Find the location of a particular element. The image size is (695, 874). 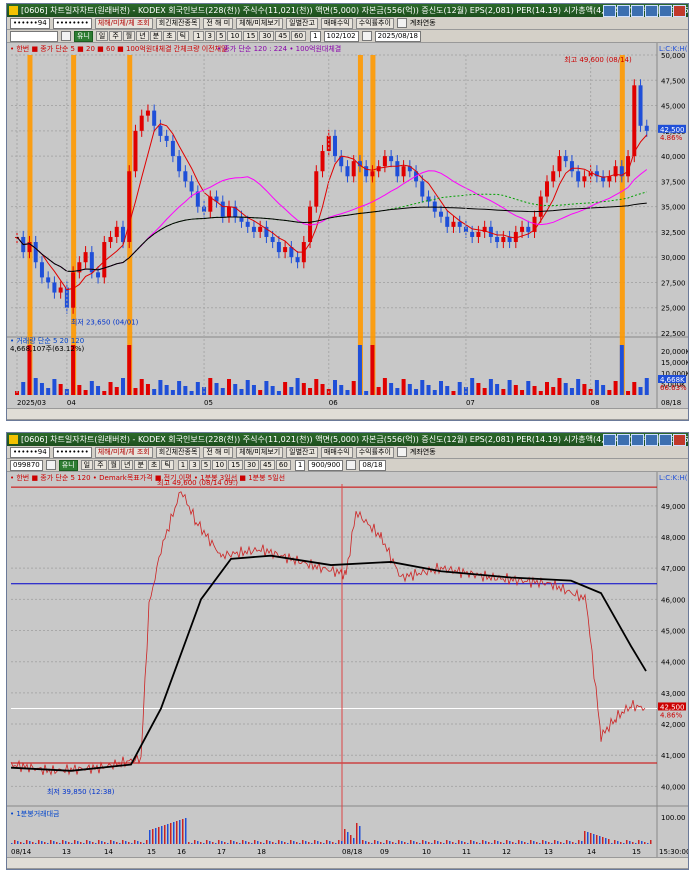

symbol-code-field is located at coordinates (34, 36).